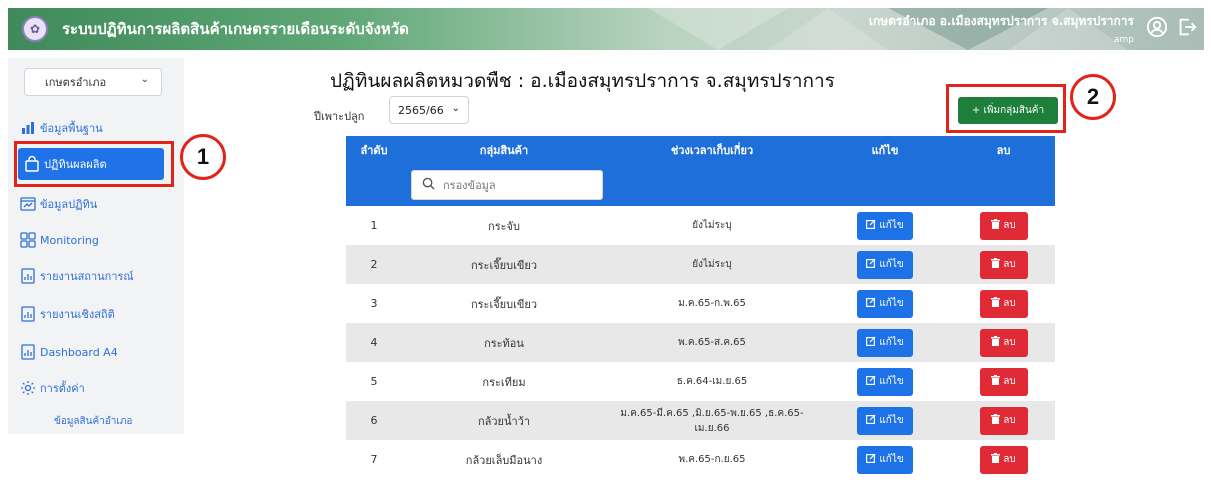 The height and width of the screenshot is (500, 1211). I want to click on sidebar-item-label: Dashboard A4, so click(79, 352).